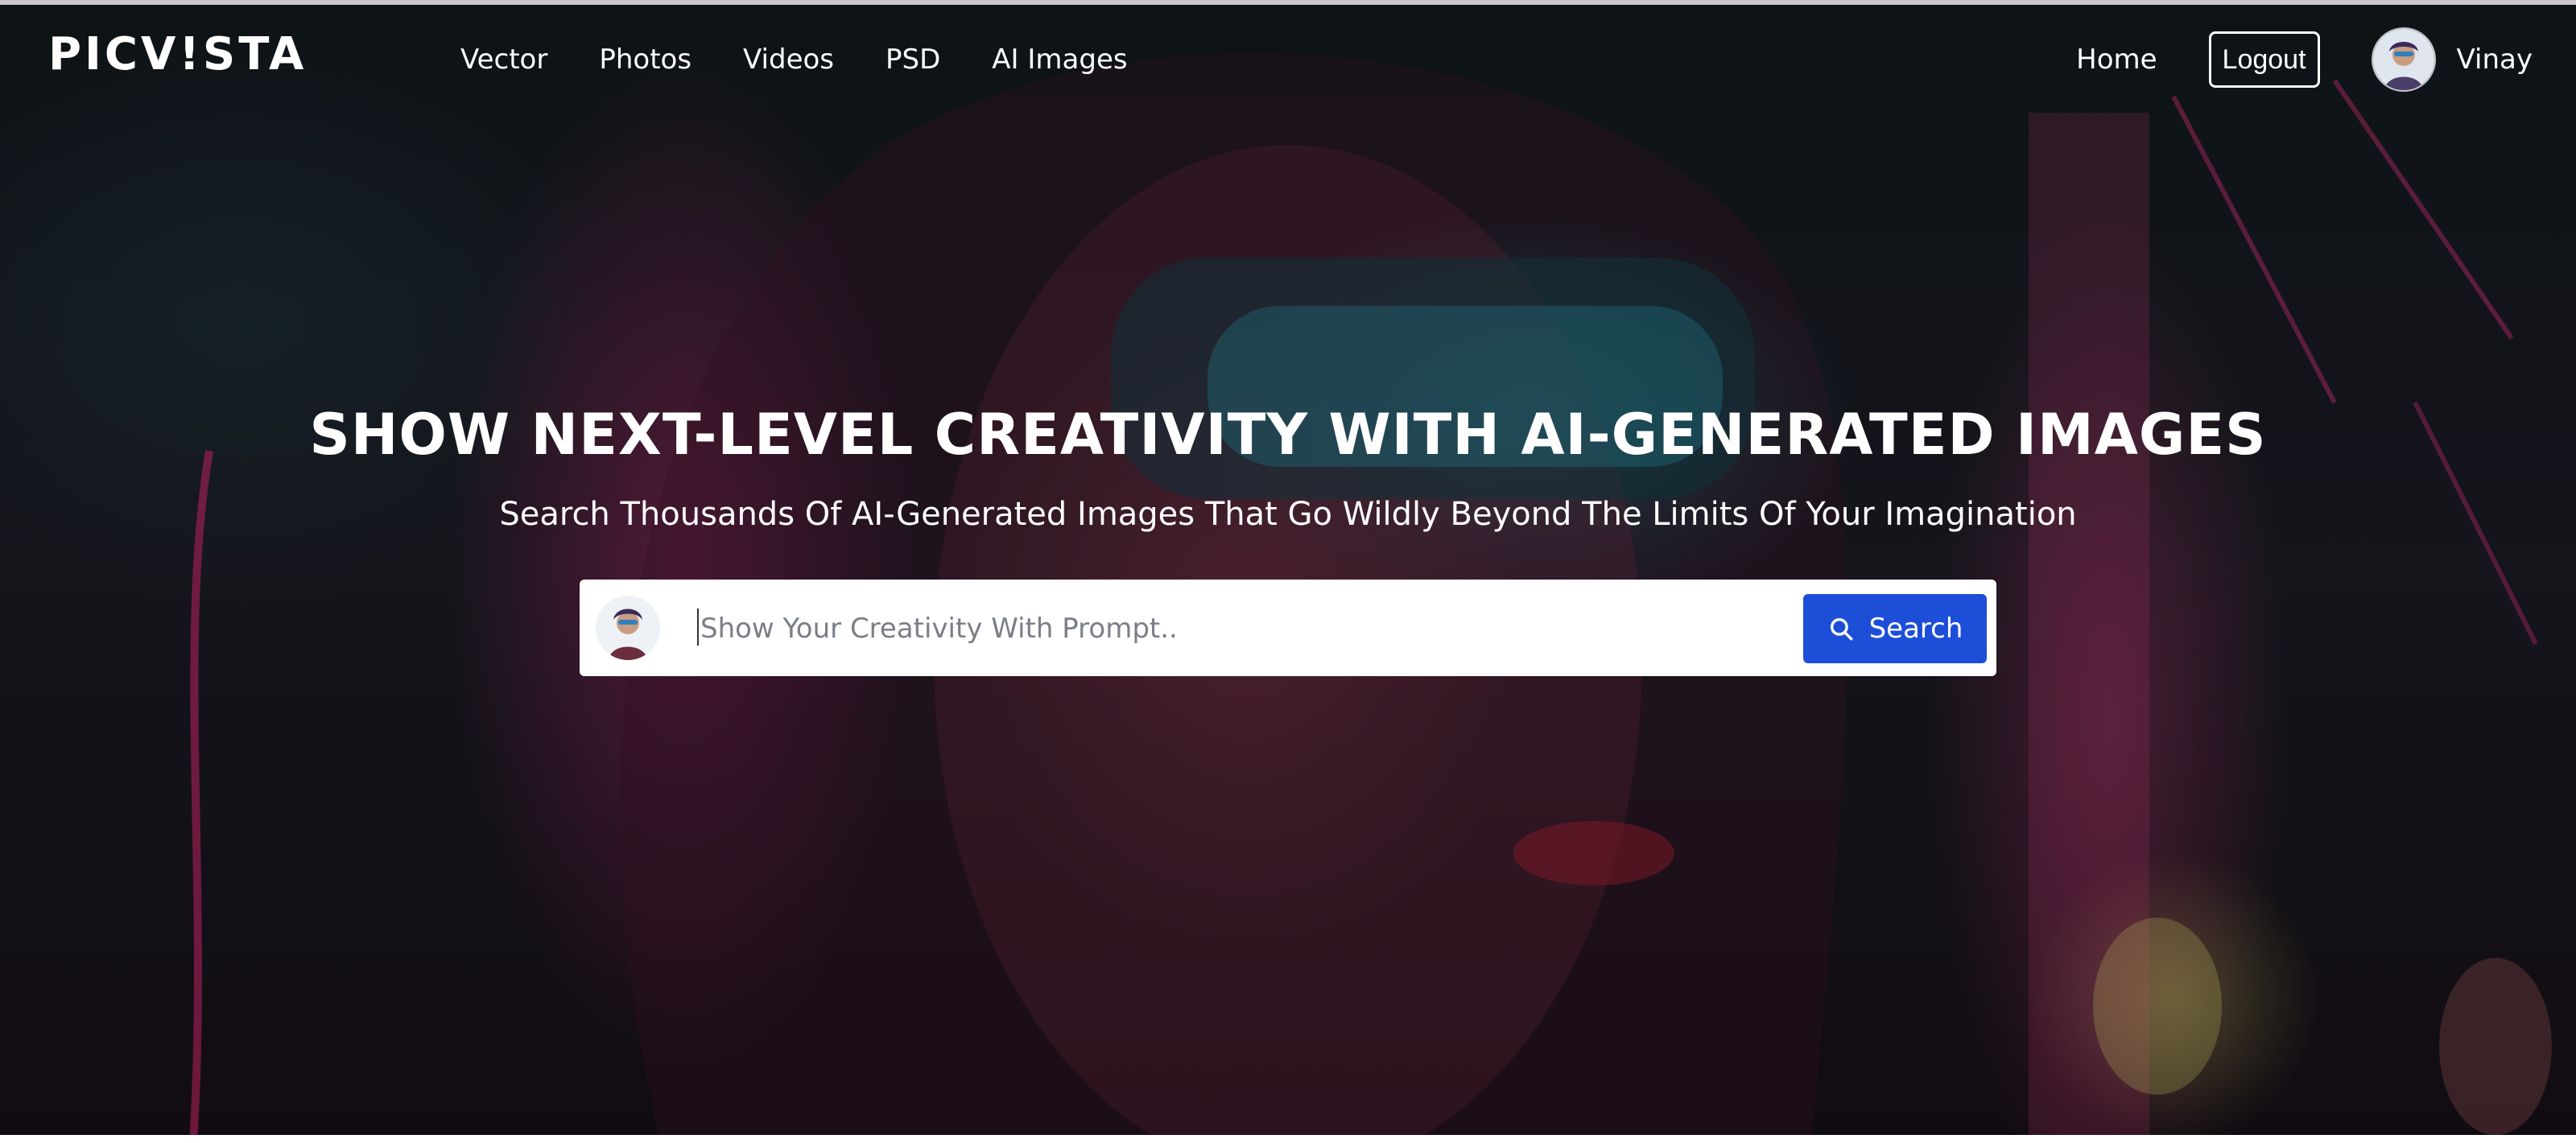 The height and width of the screenshot is (1143, 2576). Describe the element at coordinates (2495, 60) in the screenshot. I see `user-name: Vinay` at that location.